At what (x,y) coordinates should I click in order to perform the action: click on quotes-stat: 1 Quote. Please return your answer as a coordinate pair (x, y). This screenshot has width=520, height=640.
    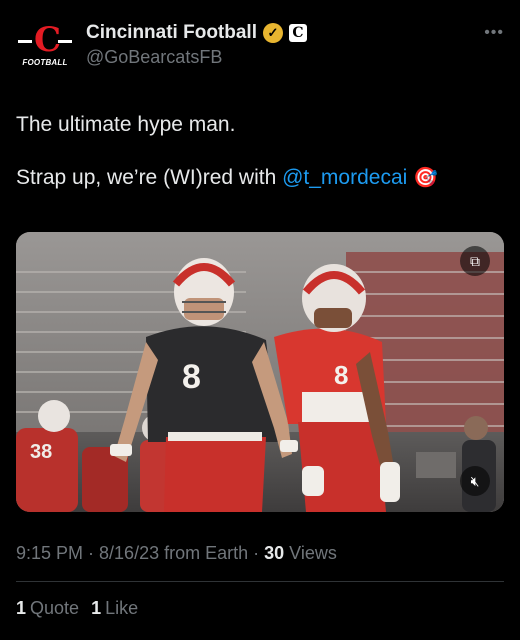
    Looking at the image, I should click on (47, 608).